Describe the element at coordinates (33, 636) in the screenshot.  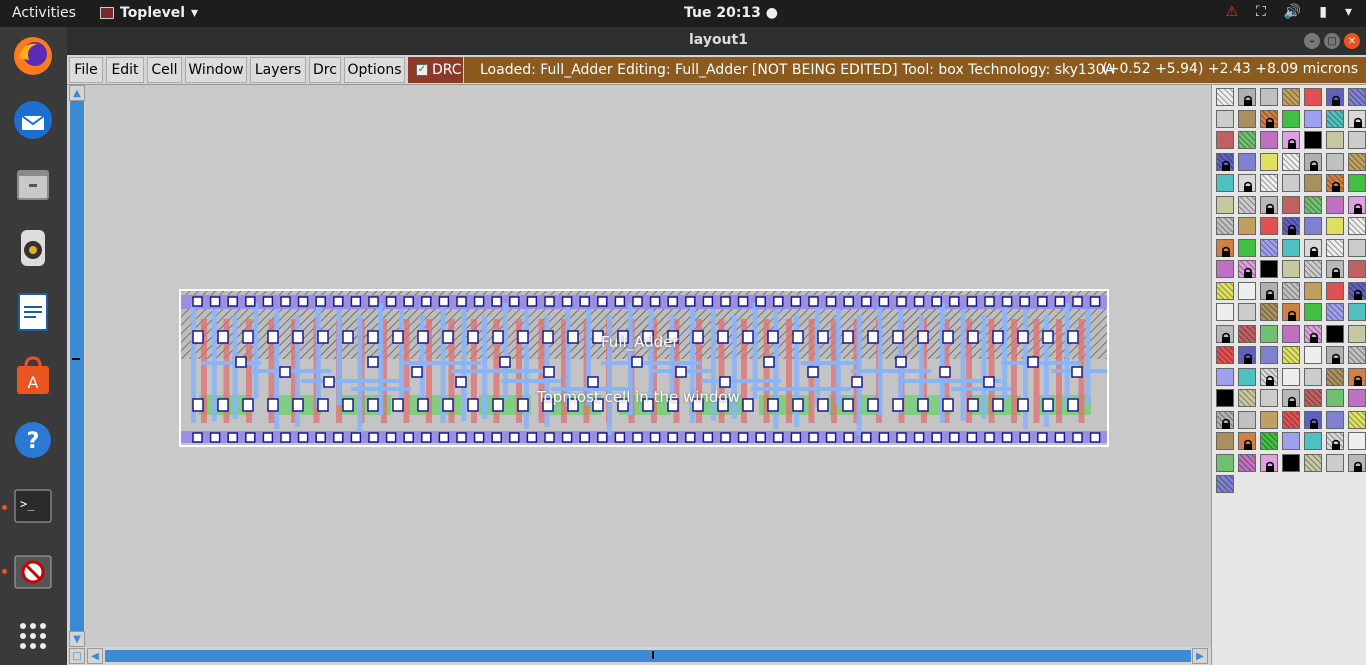
I see `show-applications-icon` at that location.